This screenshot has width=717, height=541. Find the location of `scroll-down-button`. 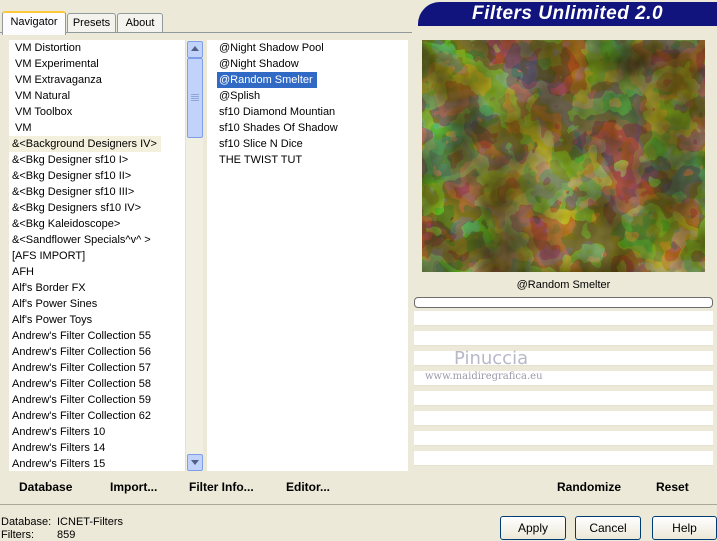

scroll-down-button is located at coordinates (195, 462).